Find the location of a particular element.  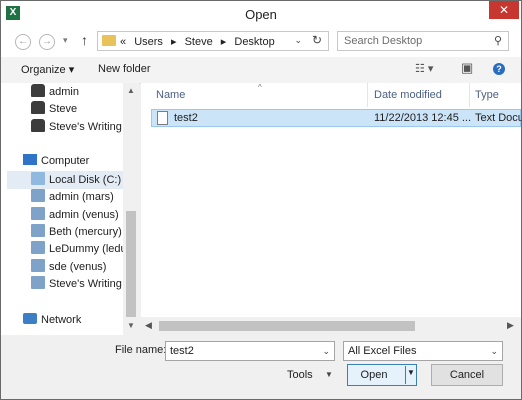

sidebar-item-network: Network is located at coordinates (52, 320).